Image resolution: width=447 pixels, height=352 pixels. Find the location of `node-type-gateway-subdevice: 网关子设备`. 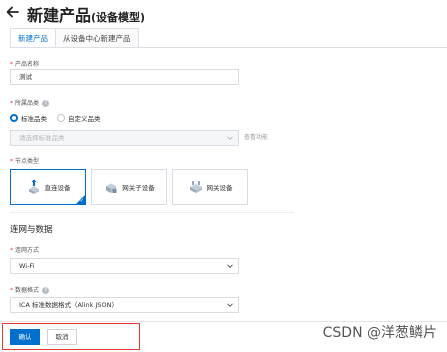

node-type-gateway-subdevice: 网关子设备 is located at coordinates (129, 187).